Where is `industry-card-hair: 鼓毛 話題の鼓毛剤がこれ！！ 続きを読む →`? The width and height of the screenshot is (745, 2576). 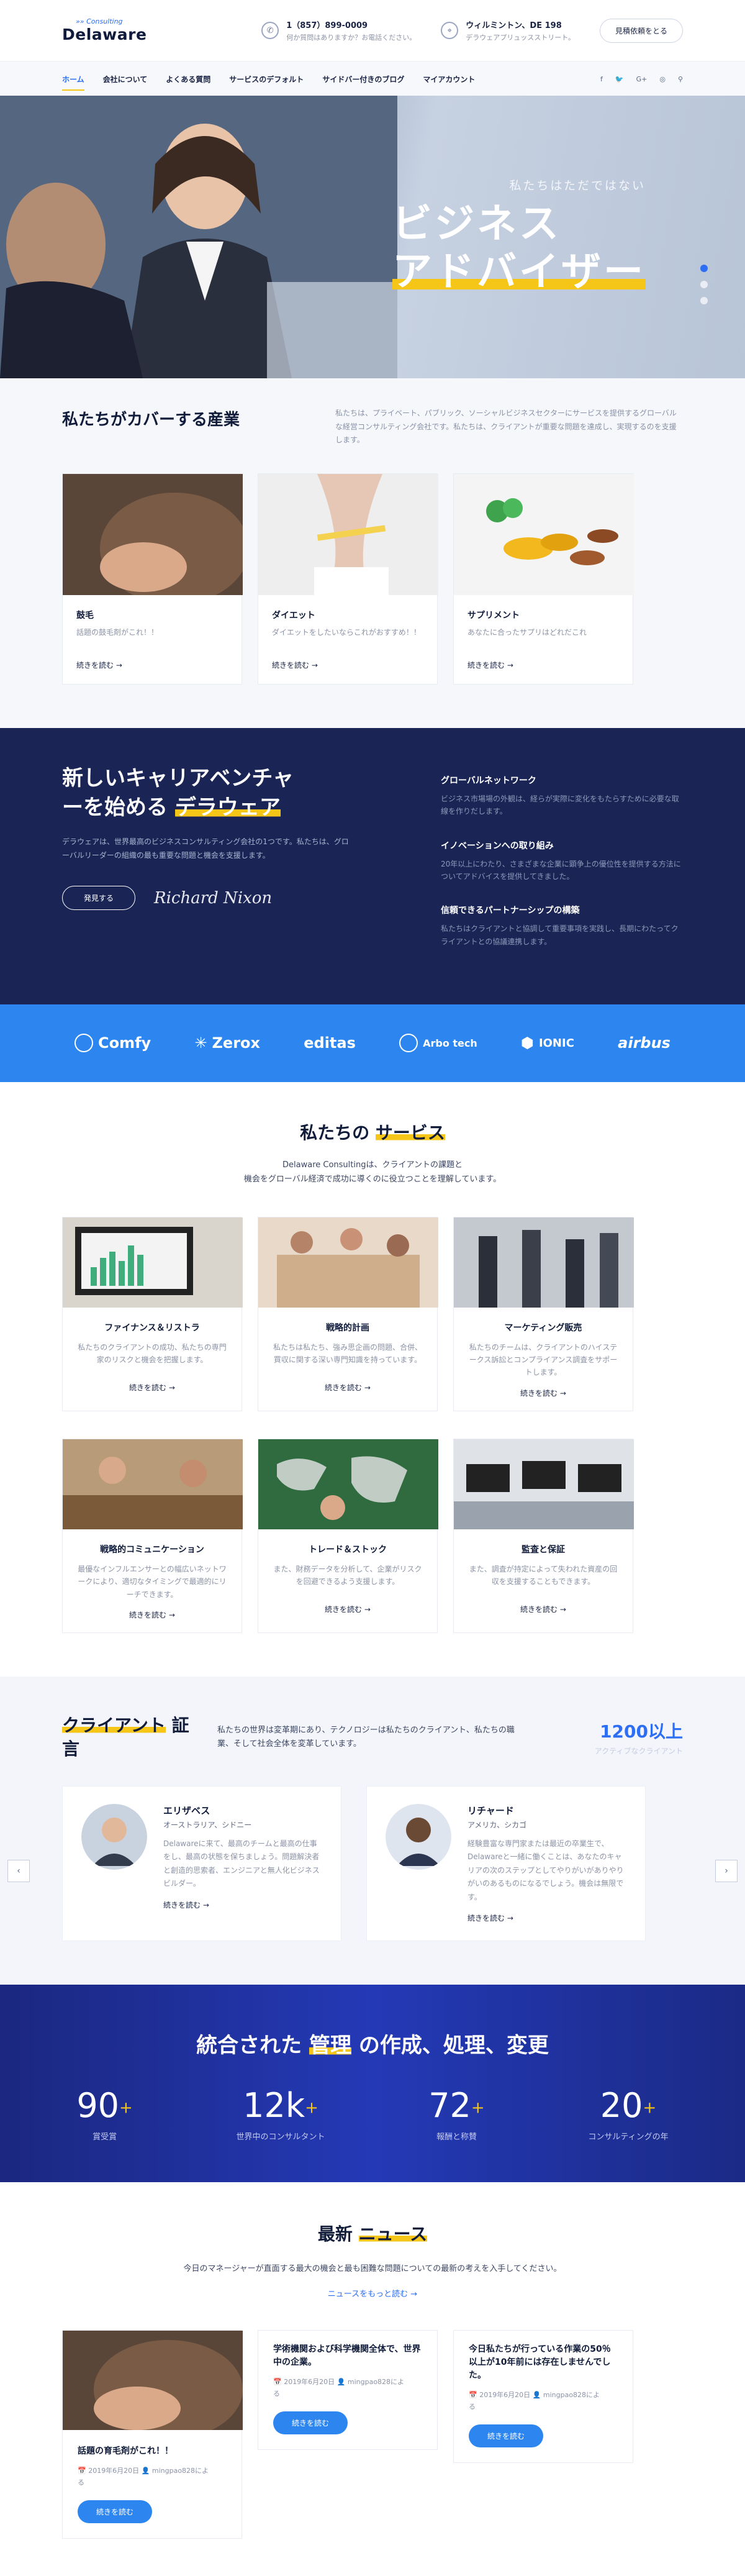
industry-card-hair: 鼓毛 話題の鼓毛剤がこれ！！ 続きを読む → is located at coordinates (155, 579).